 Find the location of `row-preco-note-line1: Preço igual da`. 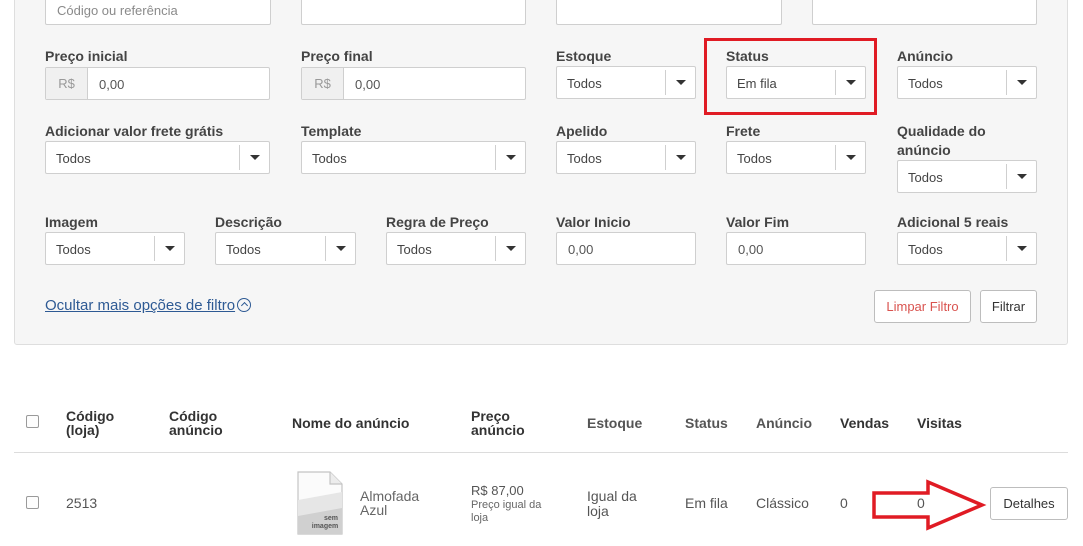

row-preco-note-line1: Preço igual da is located at coordinates (506, 505).